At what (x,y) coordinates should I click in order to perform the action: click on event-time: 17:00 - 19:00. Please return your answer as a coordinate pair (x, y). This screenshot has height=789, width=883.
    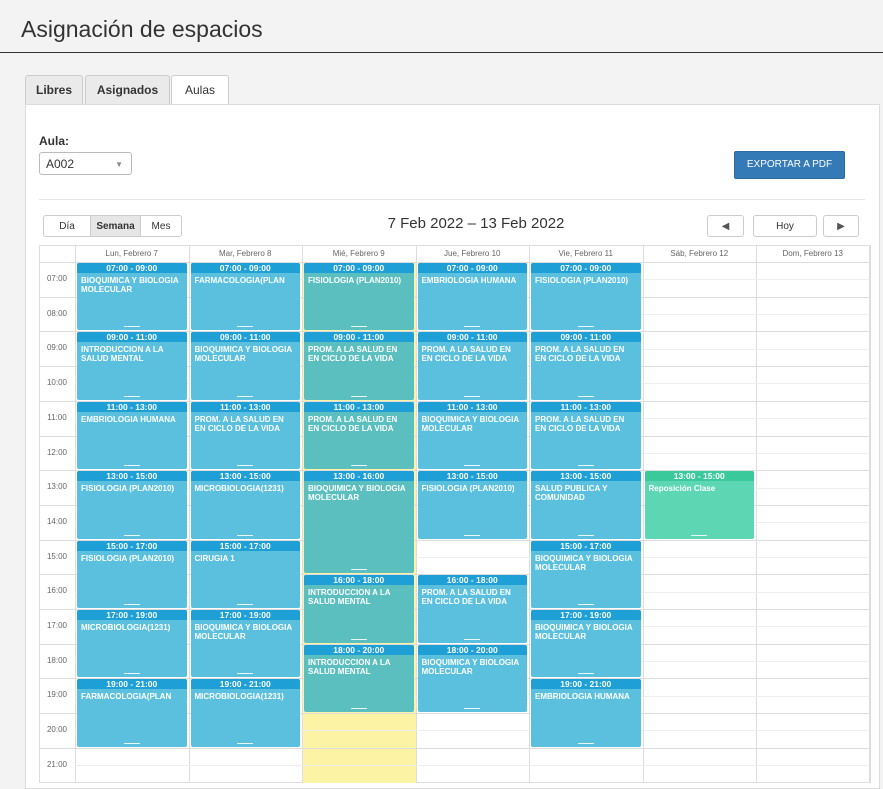
    Looking at the image, I should click on (586, 615).